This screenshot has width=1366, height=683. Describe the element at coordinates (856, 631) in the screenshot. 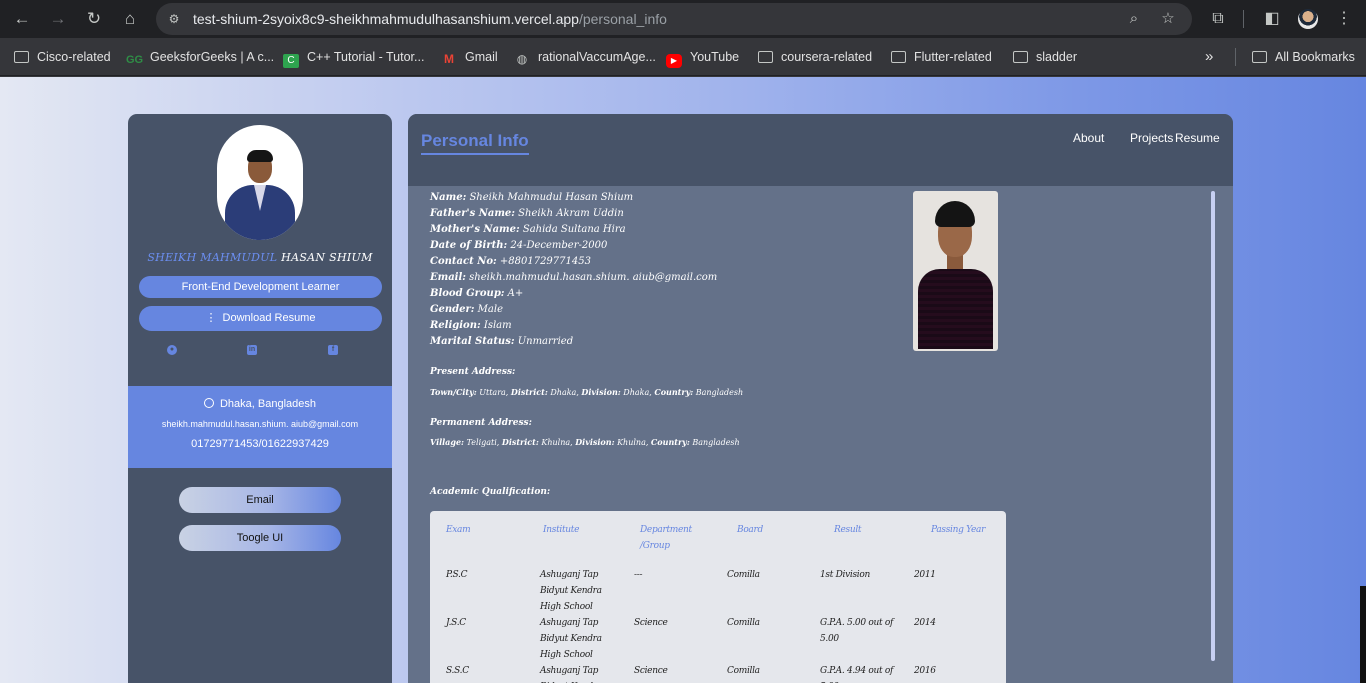

I see `table-cell: G.P.A. 5.00 out of 5.00` at that location.